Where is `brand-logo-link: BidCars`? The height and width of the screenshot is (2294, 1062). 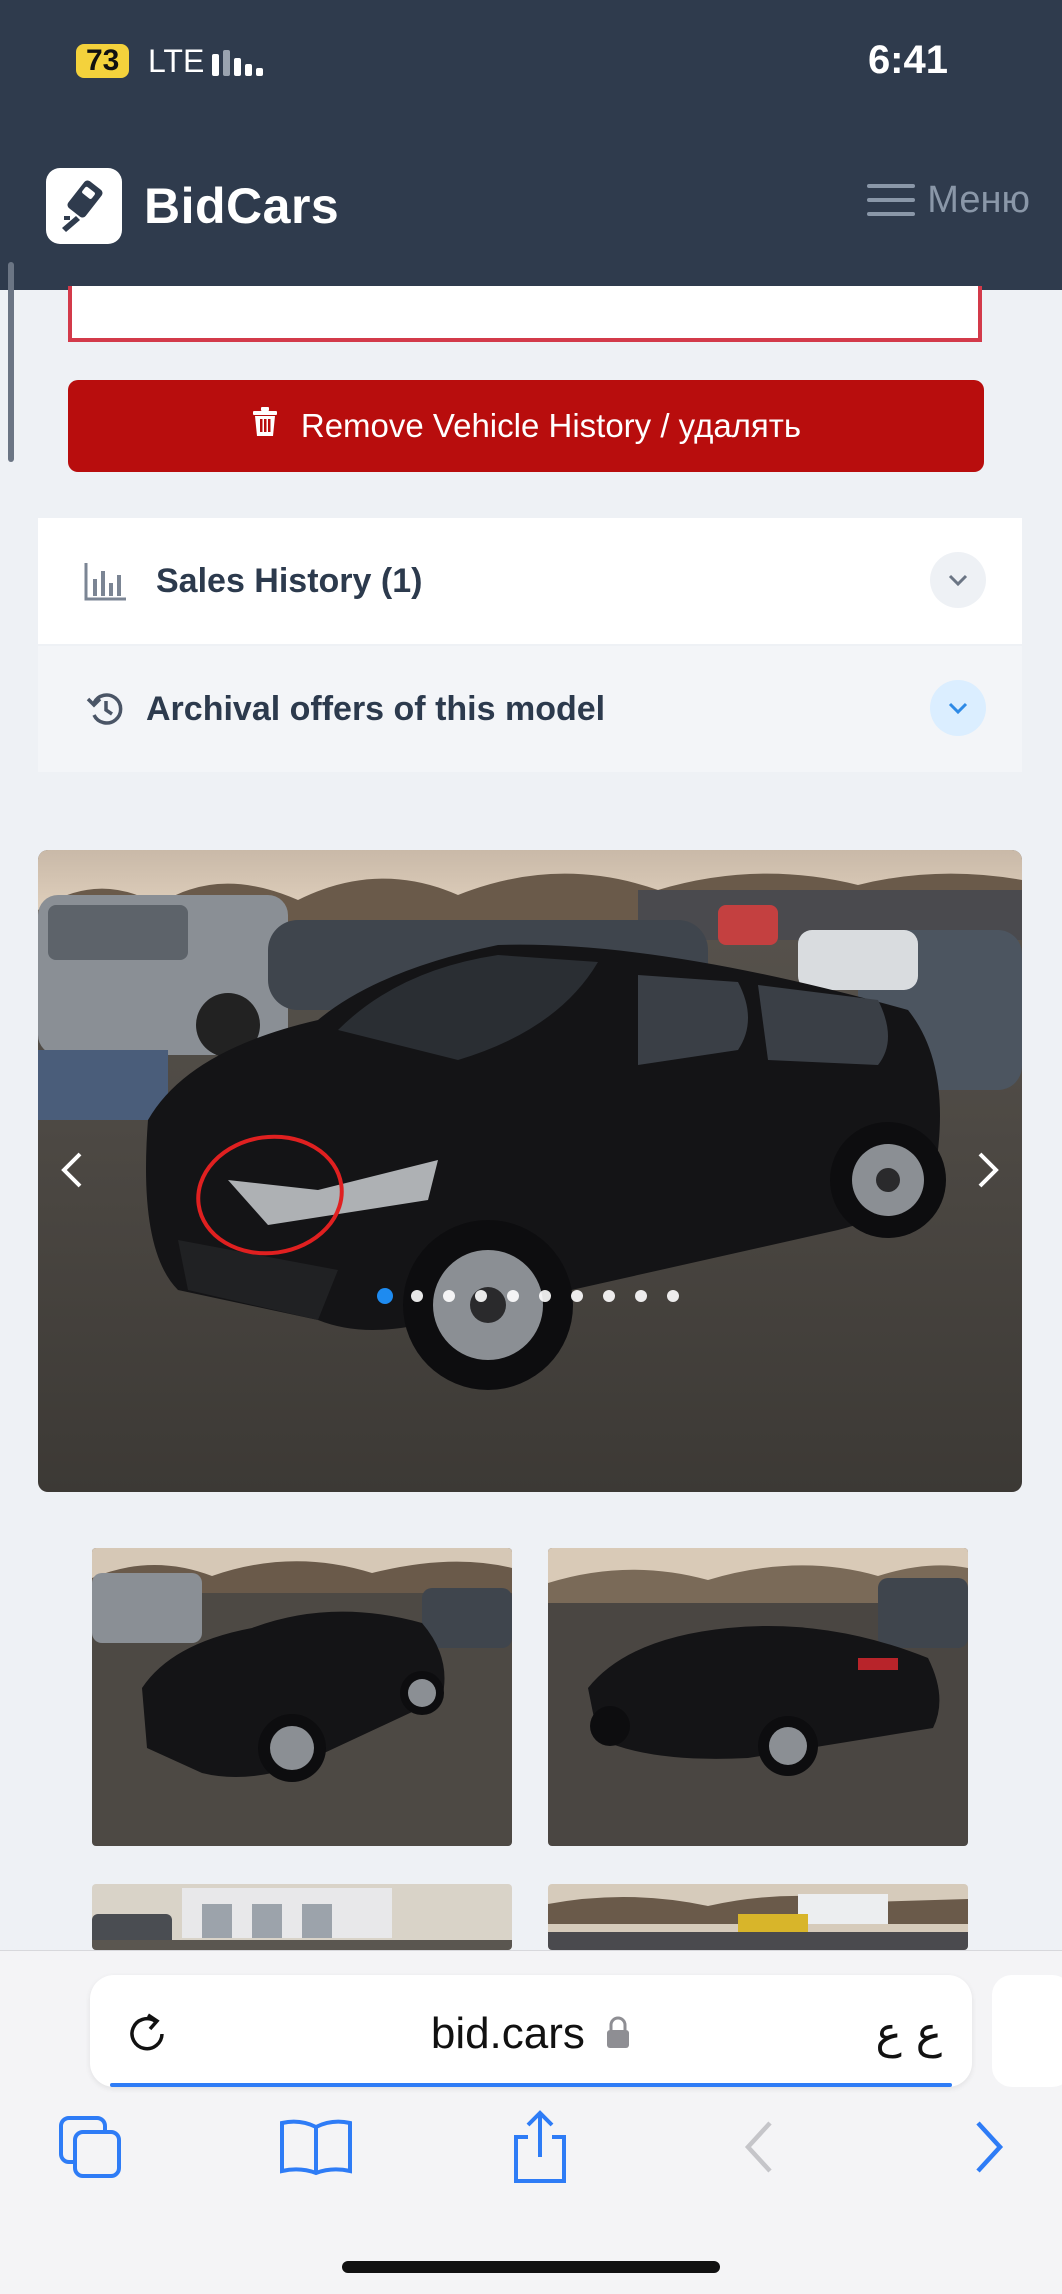
brand-logo-link: BidCars is located at coordinates (192, 206).